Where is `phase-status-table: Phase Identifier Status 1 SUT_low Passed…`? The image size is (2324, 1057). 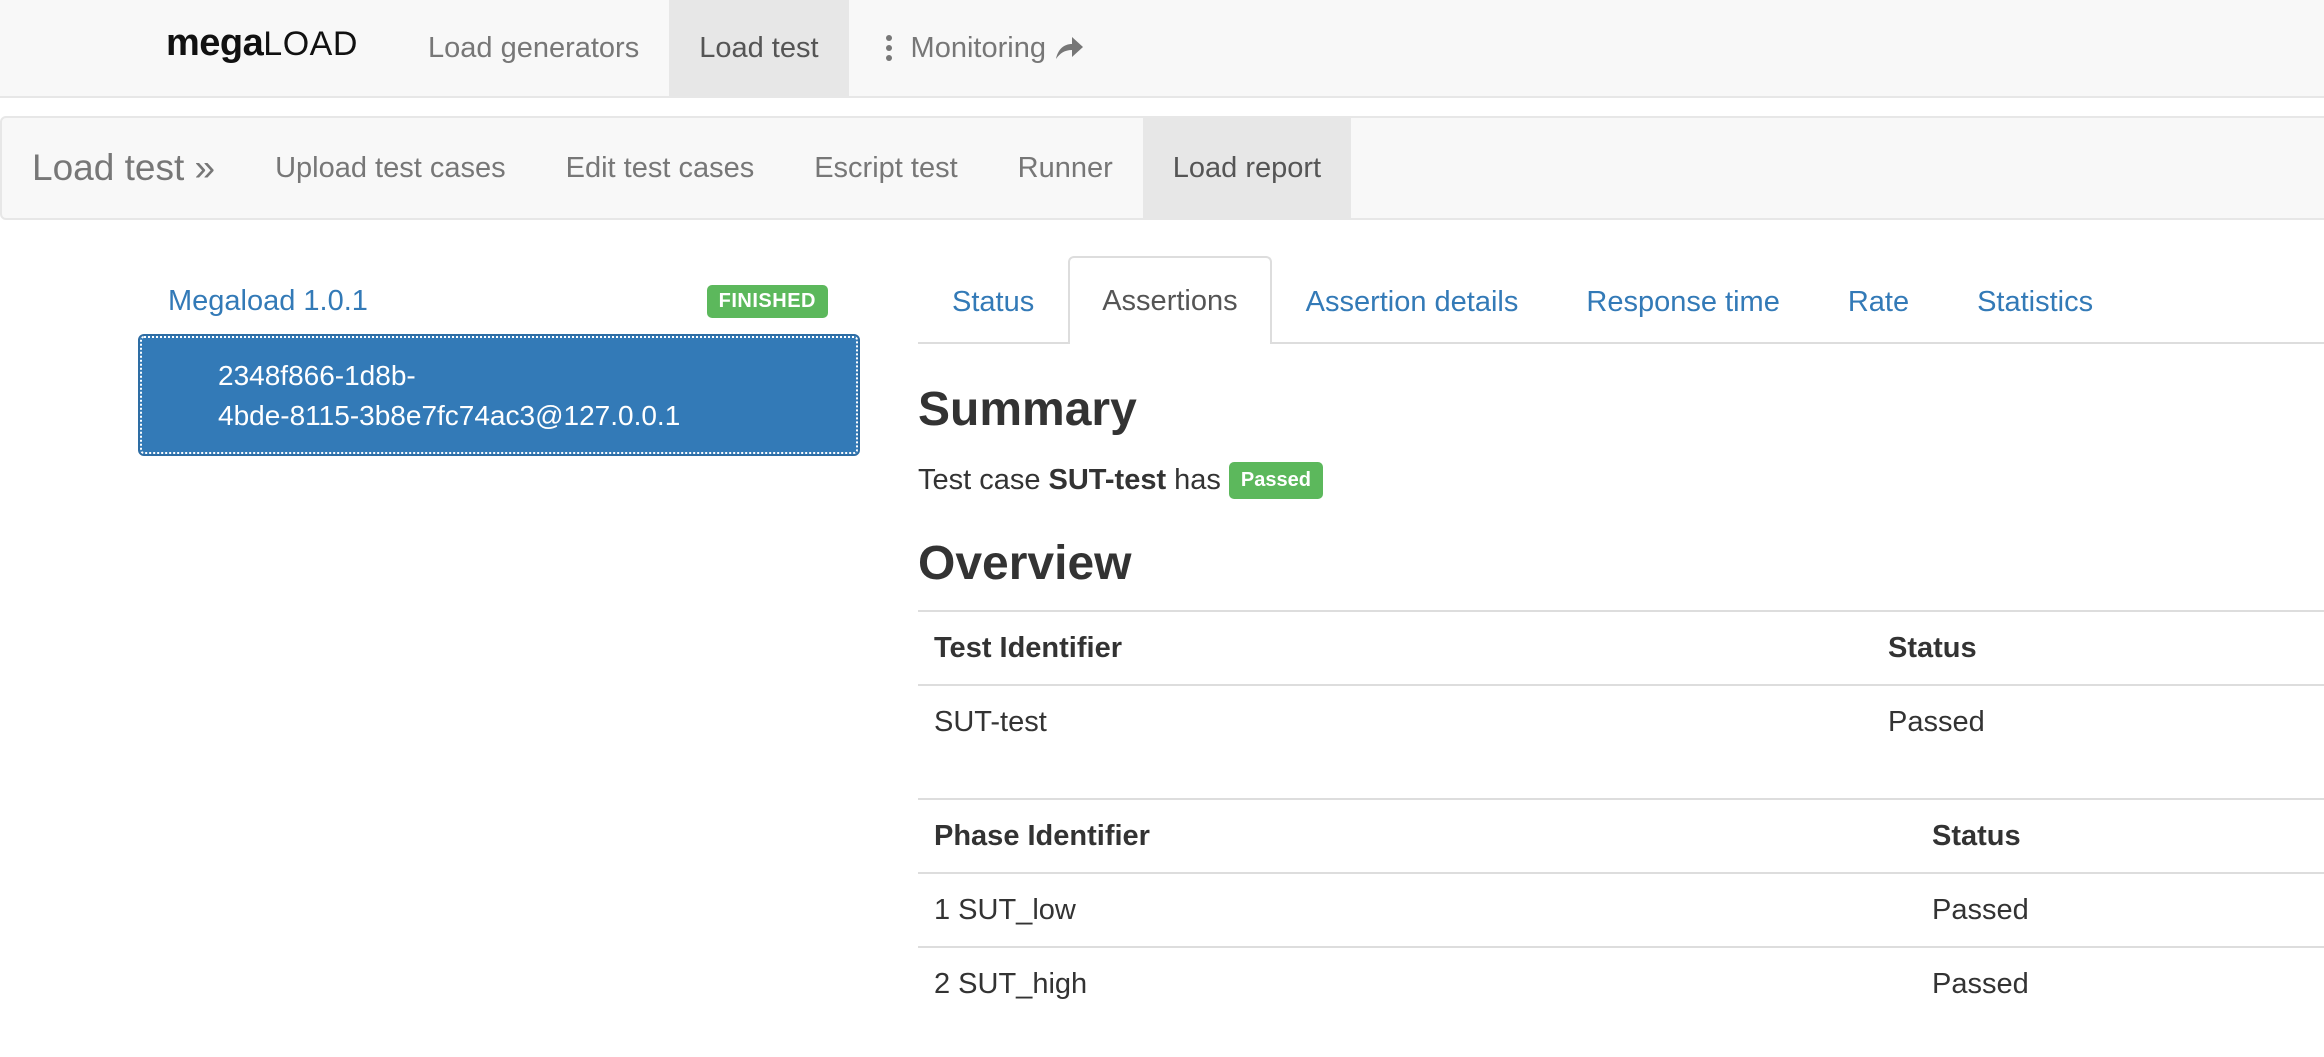
phase-status-table: Phase Identifier Status 1 SUT_low Passed… is located at coordinates (1621, 909).